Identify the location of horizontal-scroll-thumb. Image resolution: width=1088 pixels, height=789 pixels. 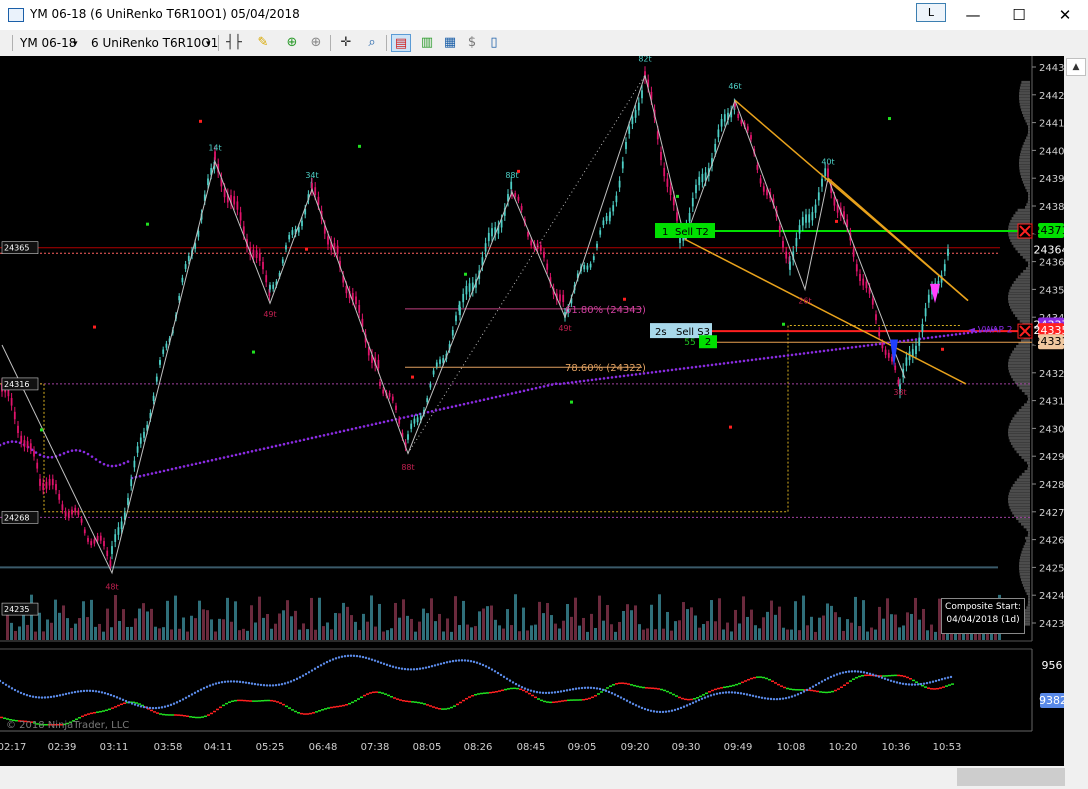
(1011, 777).